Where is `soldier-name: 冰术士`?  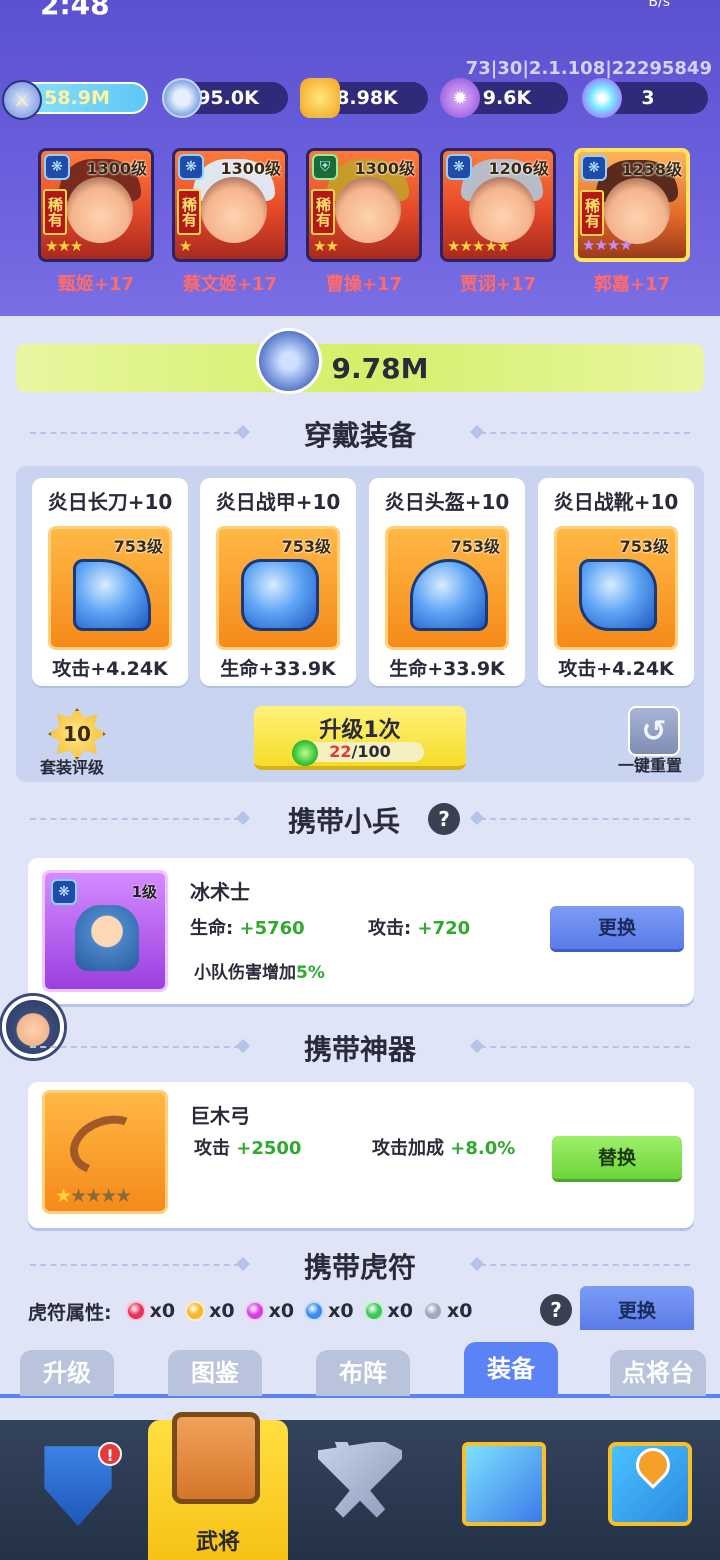 soldier-name: 冰术士 is located at coordinates (220, 892).